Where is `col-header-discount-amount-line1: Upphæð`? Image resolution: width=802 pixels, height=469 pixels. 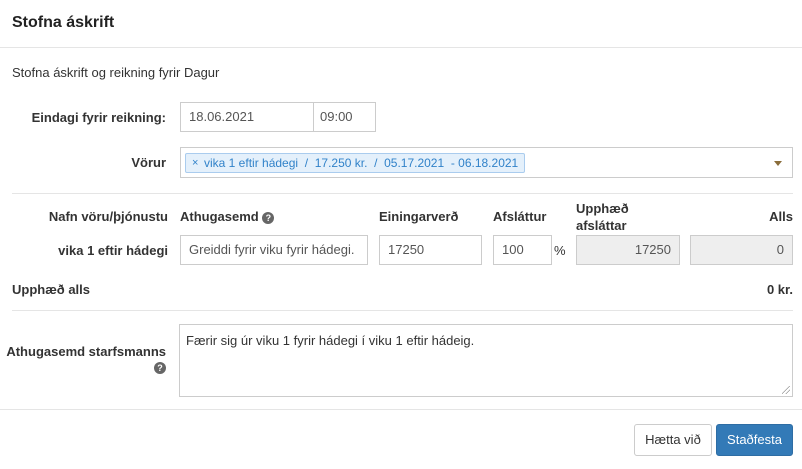 col-header-discount-amount-line1: Upphæð is located at coordinates (602, 208).